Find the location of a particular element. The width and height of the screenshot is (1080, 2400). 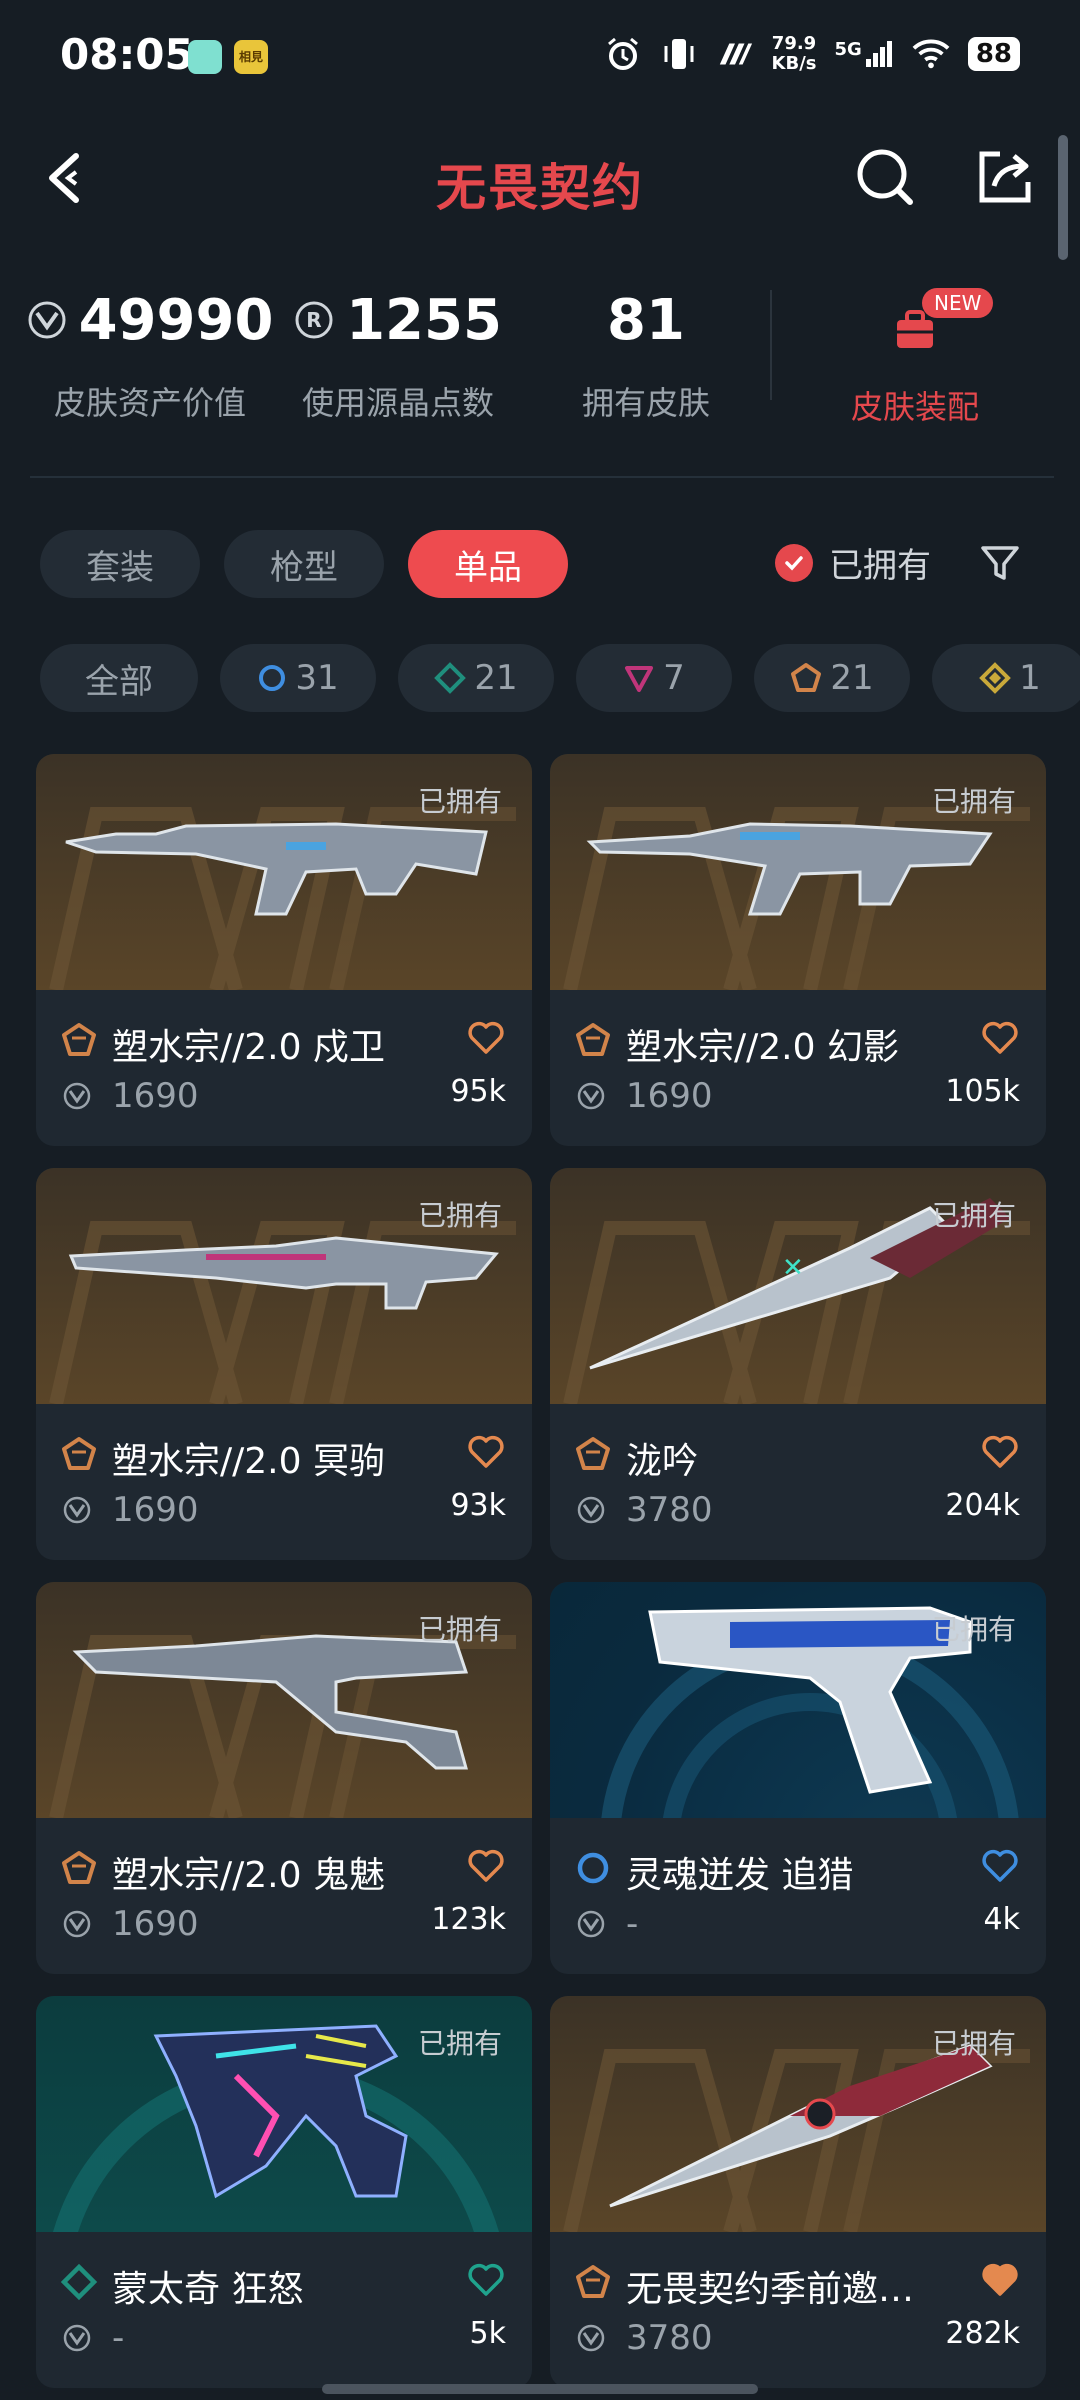

skin-card: 已拥有 无畏契约季前邀… 282k 3780 is located at coordinates (798, 2192).